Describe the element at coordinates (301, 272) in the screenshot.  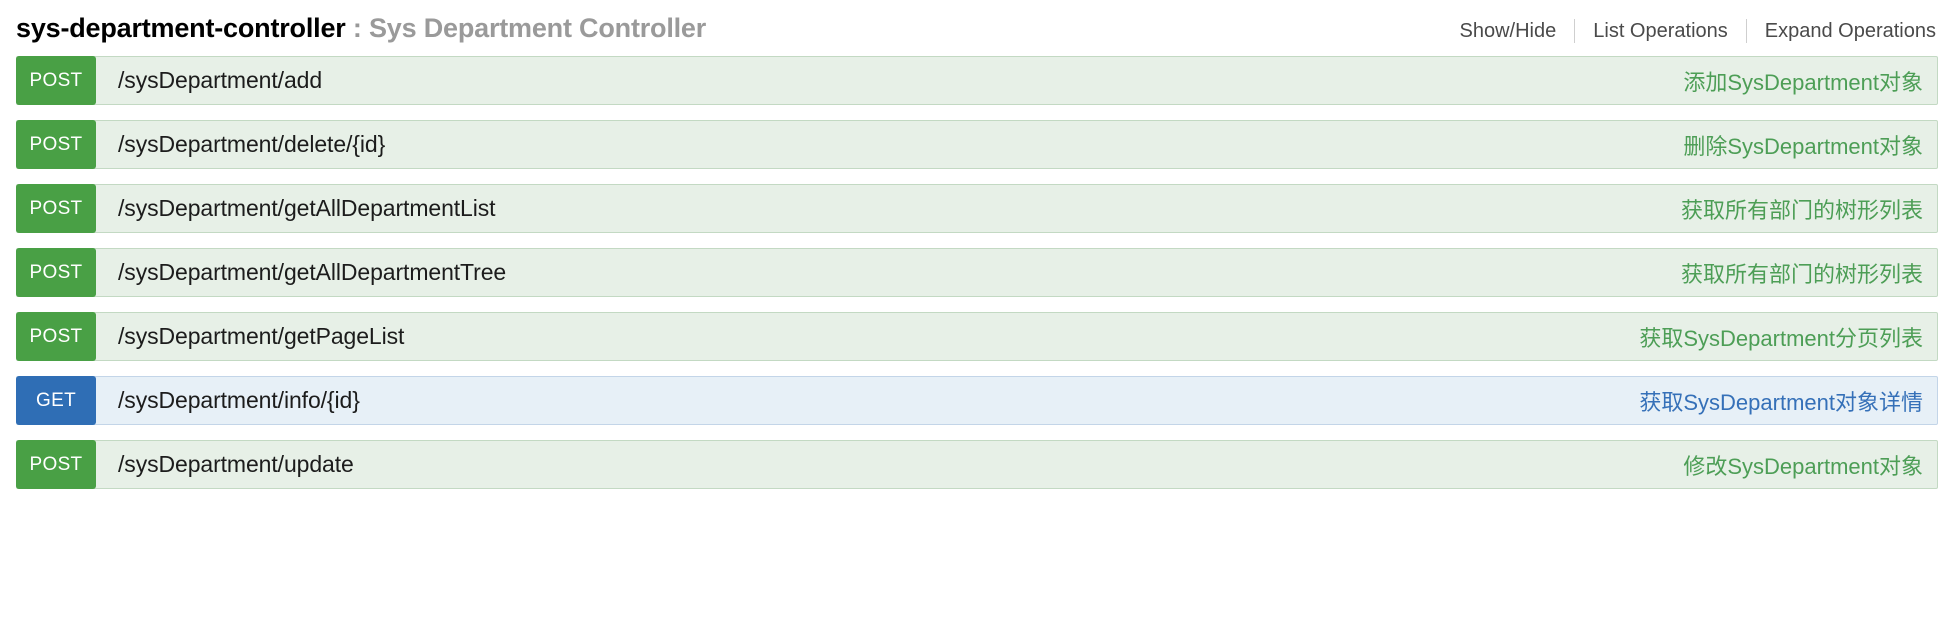
I see `endpoint-path: /sysDepartment/getAllDepartmentTree` at that location.